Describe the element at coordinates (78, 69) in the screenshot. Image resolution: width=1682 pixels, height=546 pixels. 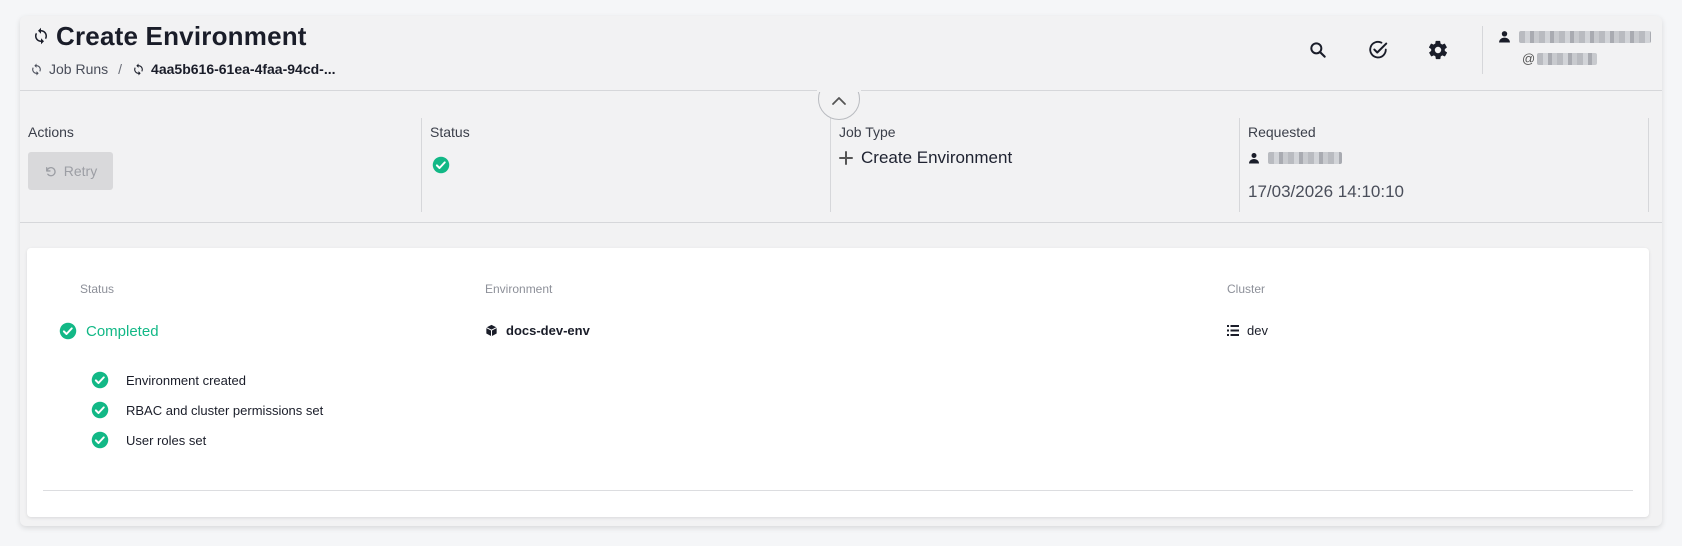
I see `breadcrumb-job-runs-link: Job Runs` at that location.